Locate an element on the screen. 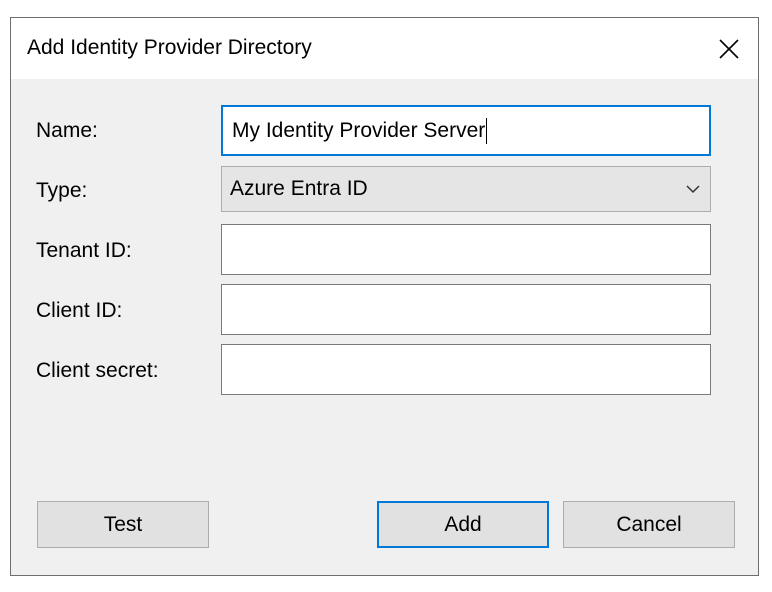 The height and width of the screenshot is (592, 772). type-label: Type: is located at coordinates (62, 190).